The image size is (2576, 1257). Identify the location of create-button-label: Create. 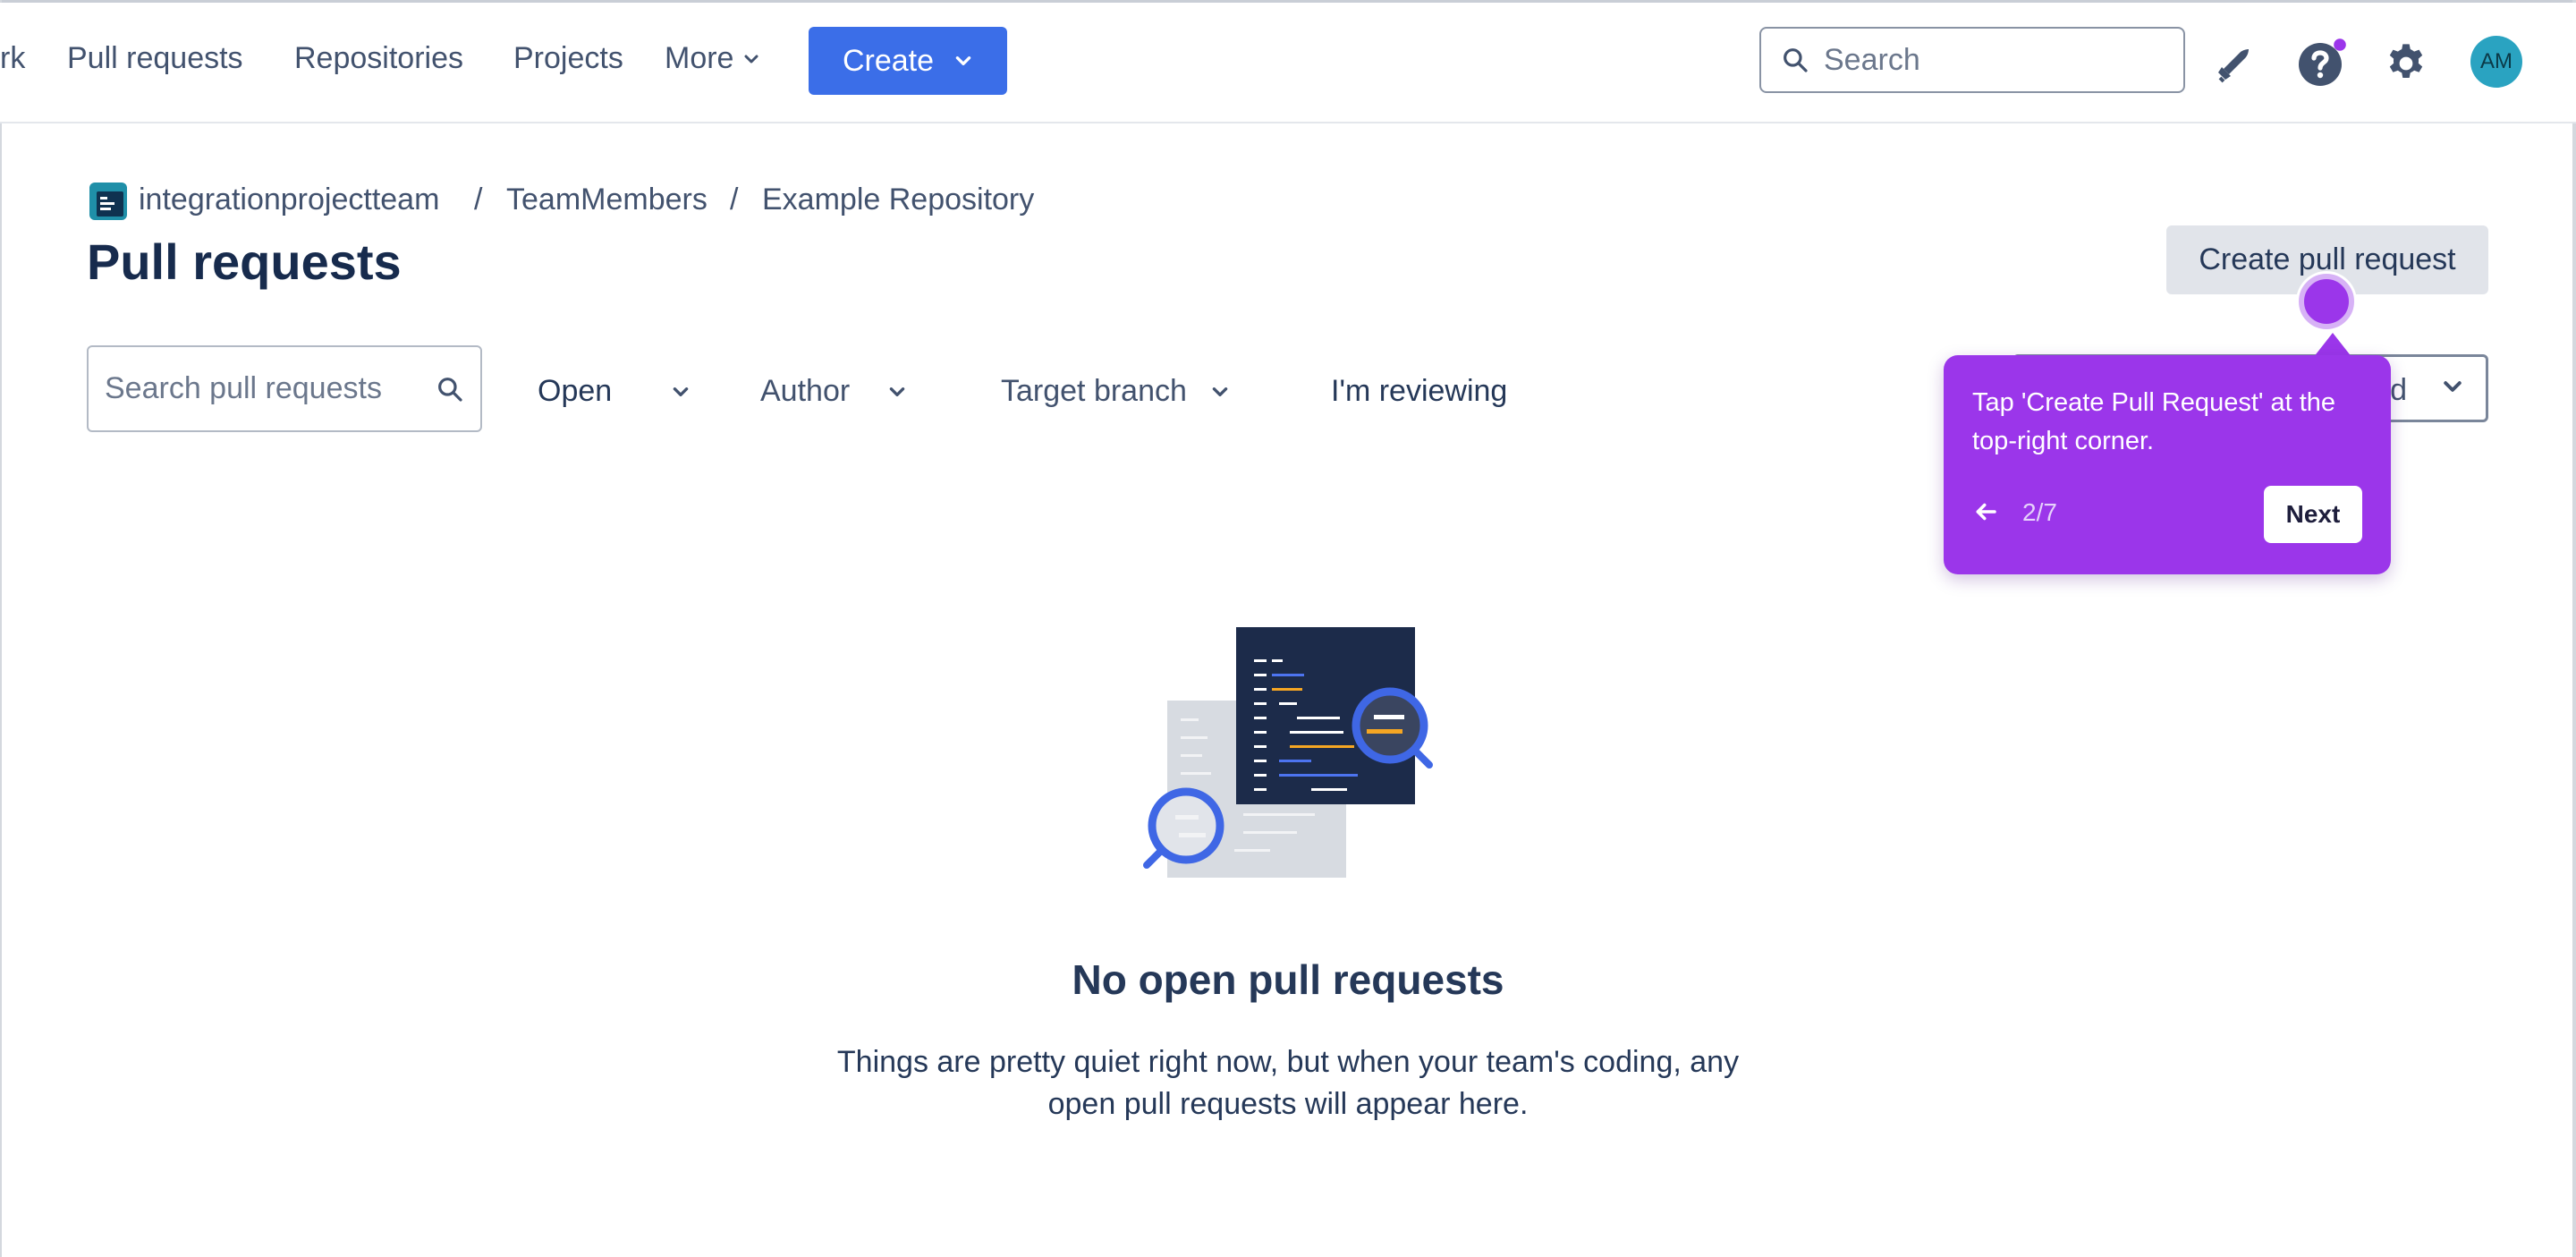
(888, 60).